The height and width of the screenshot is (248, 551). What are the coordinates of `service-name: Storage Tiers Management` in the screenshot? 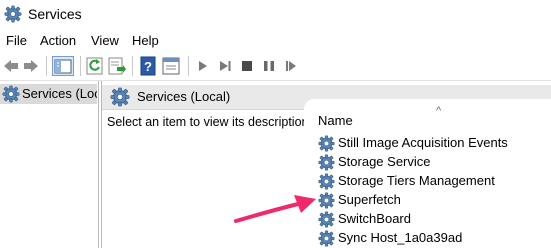 It's located at (416, 180).